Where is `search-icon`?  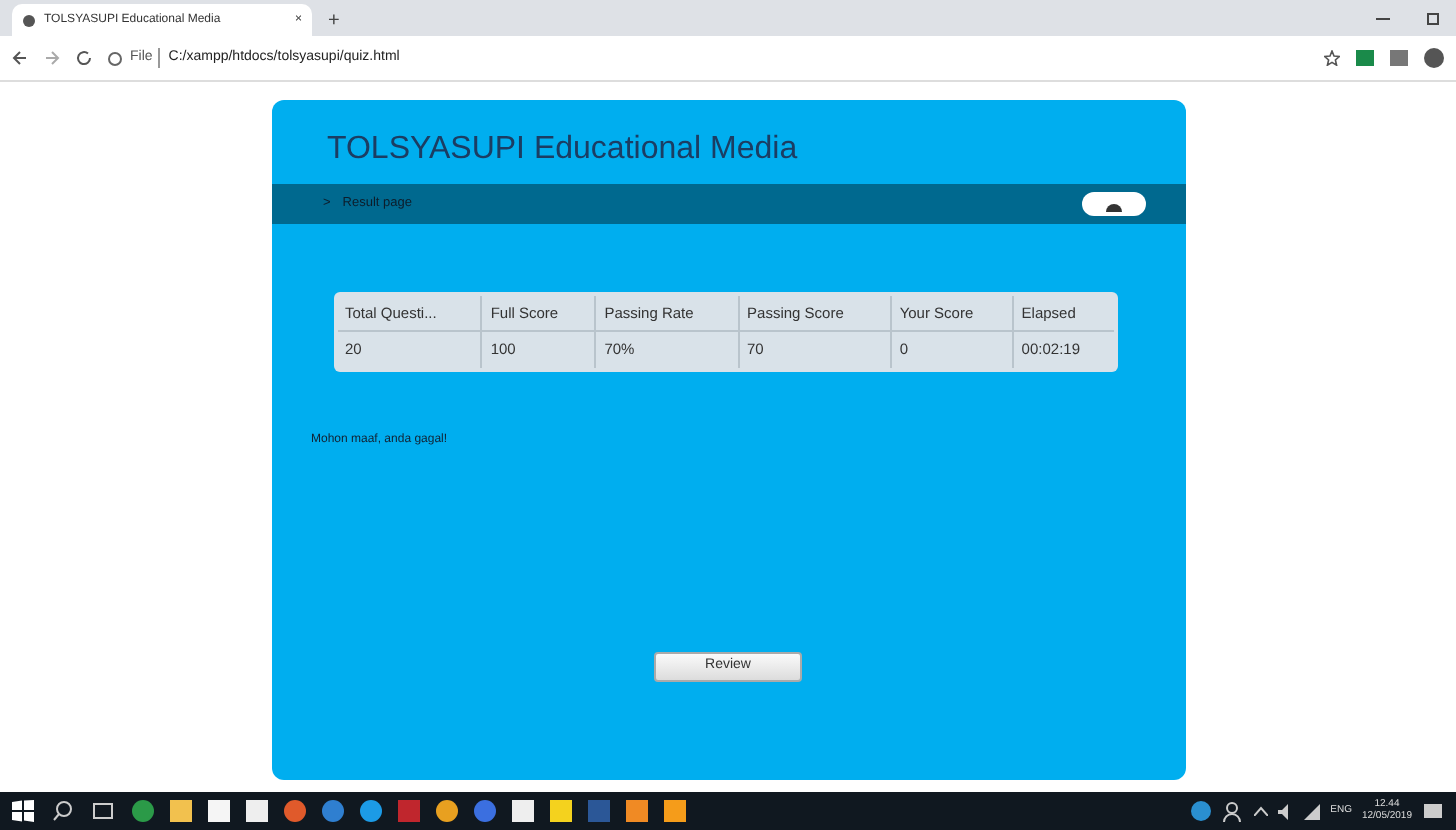
search-icon is located at coordinates (63, 811).